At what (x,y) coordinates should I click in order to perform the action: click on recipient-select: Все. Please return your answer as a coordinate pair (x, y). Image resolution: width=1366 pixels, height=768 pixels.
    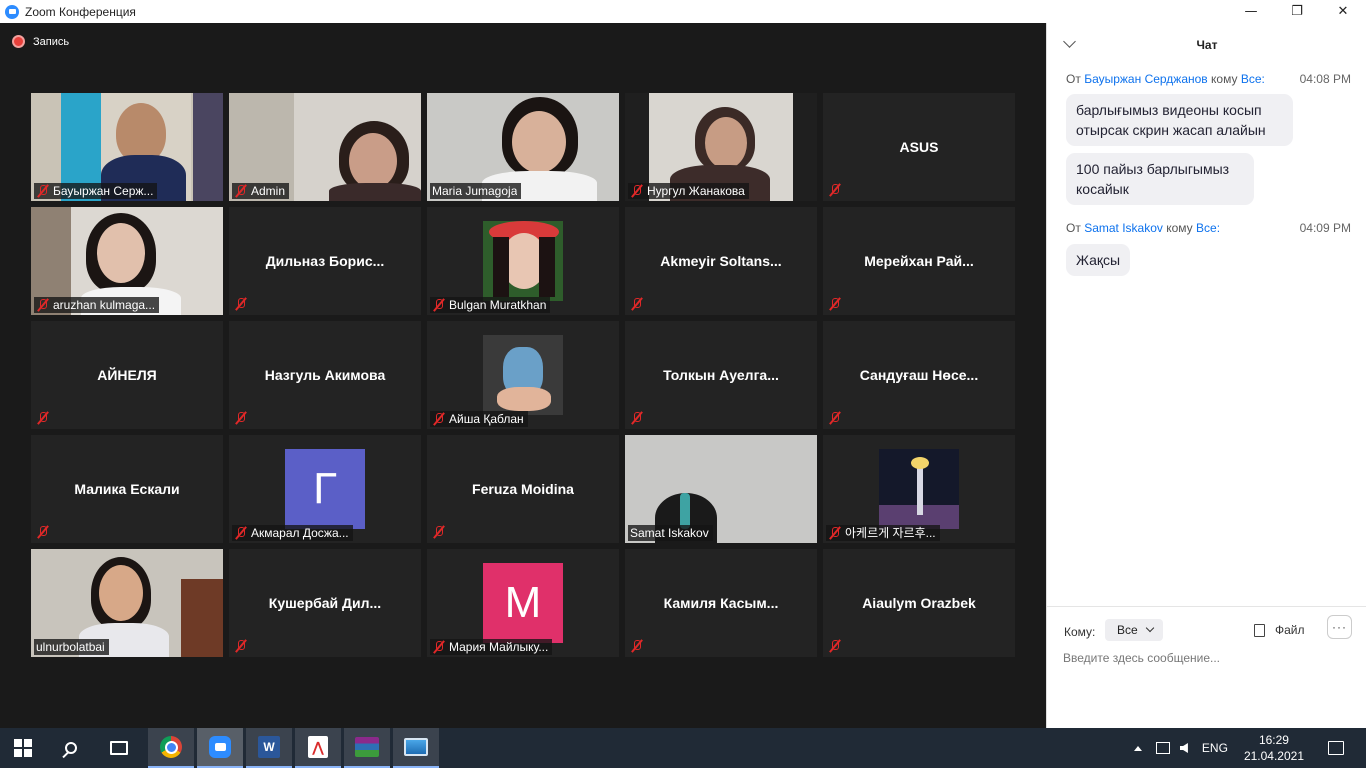
    Looking at the image, I should click on (1134, 630).